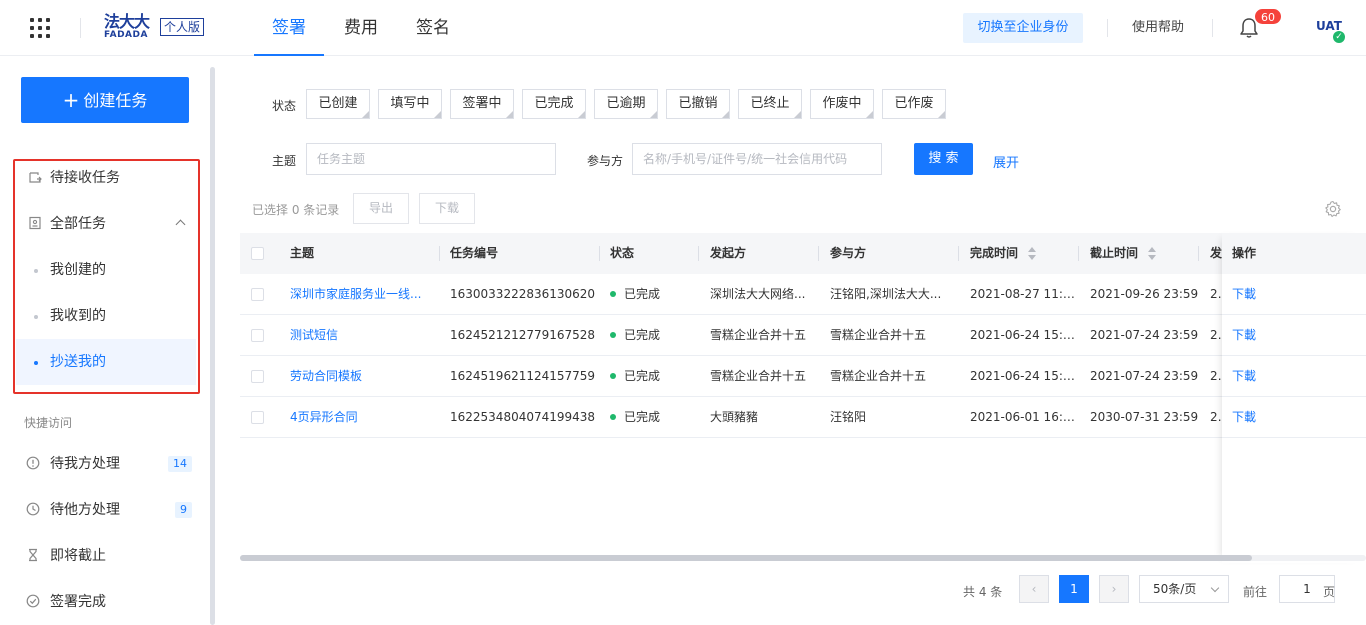 Image resolution: width=1366 pixels, height=625 pixels. Describe the element at coordinates (257, 253) in the screenshot. I see `select-all-checkbox` at that location.